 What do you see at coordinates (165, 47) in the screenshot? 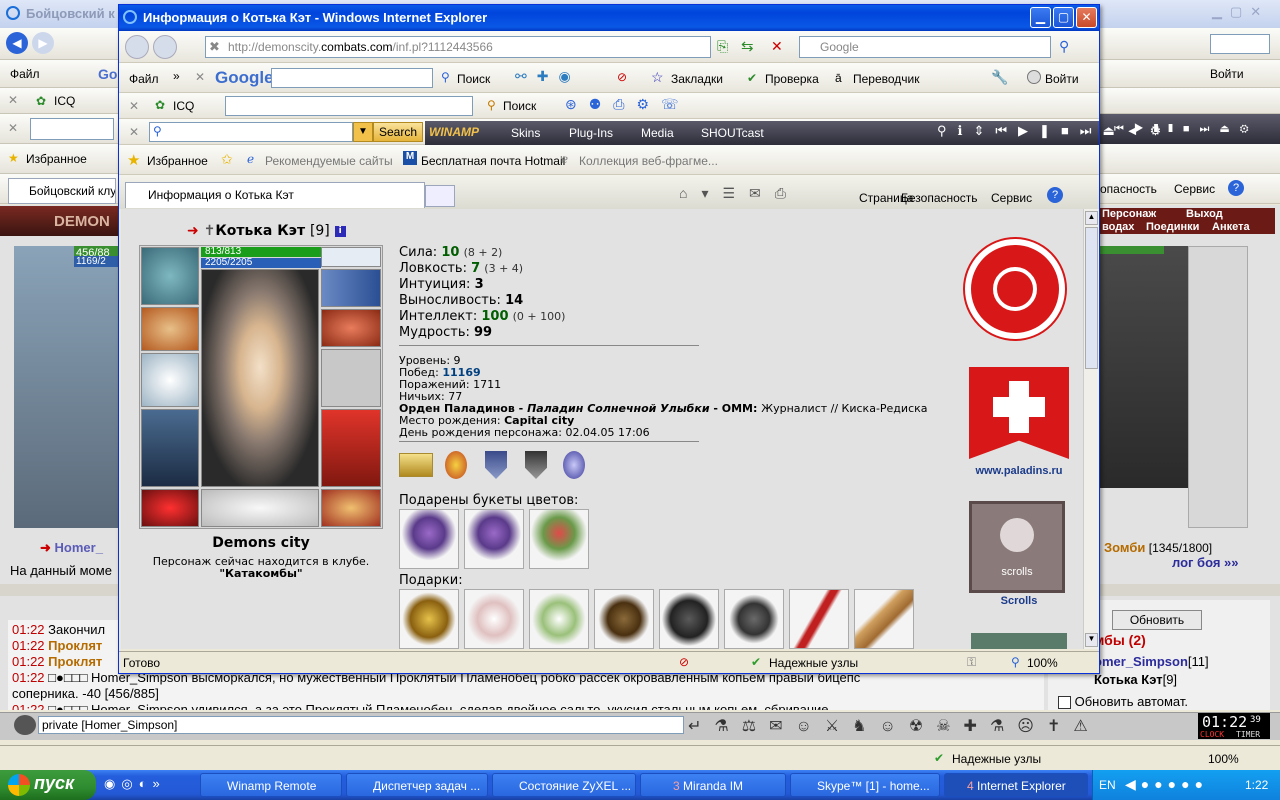
I see `forward-icon` at bounding box center [165, 47].